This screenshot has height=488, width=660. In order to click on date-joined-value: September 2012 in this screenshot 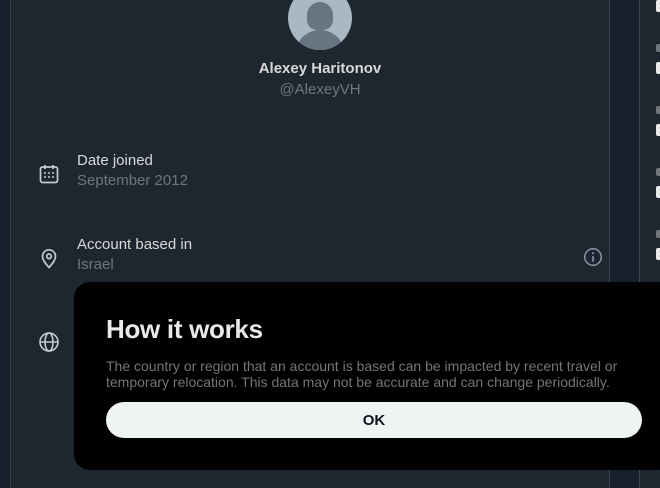, I will do `click(132, 180)`.